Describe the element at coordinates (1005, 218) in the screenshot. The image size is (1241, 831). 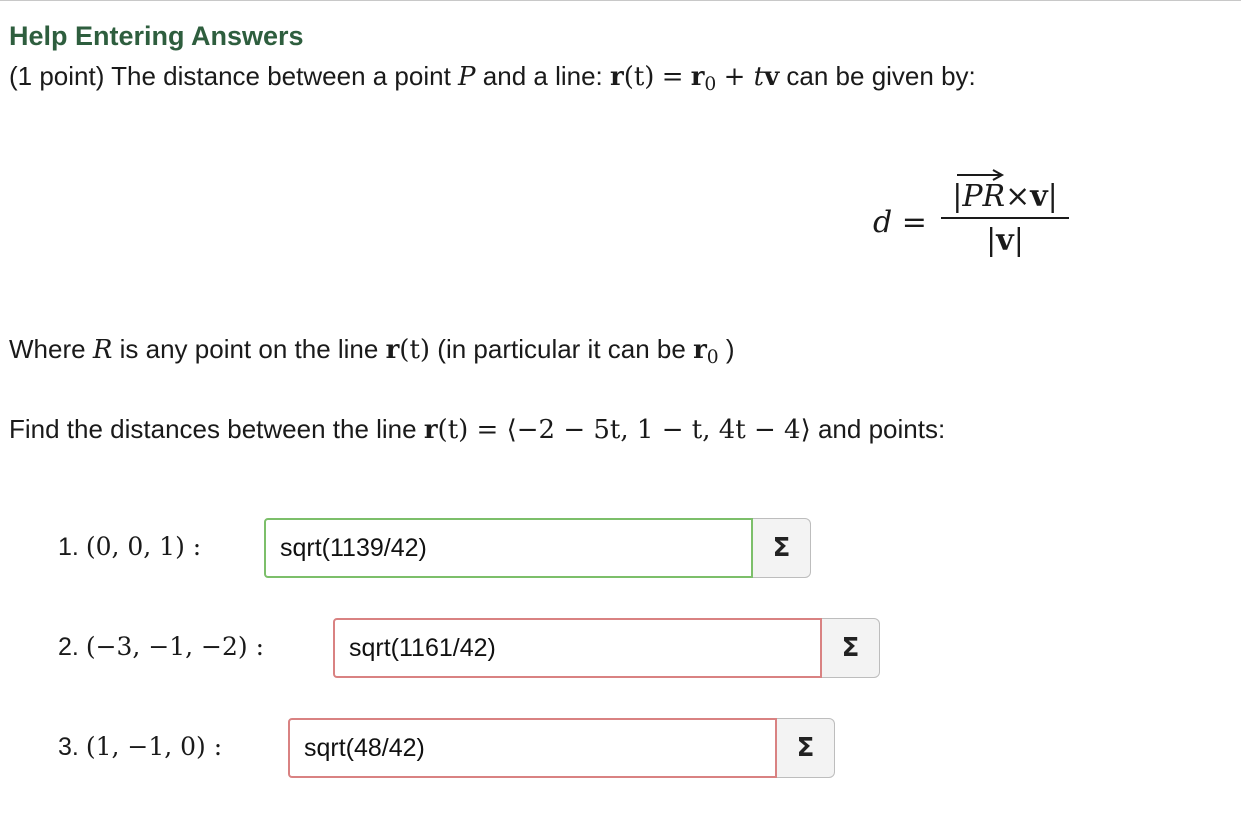
I see `fraction-bar` at that location.